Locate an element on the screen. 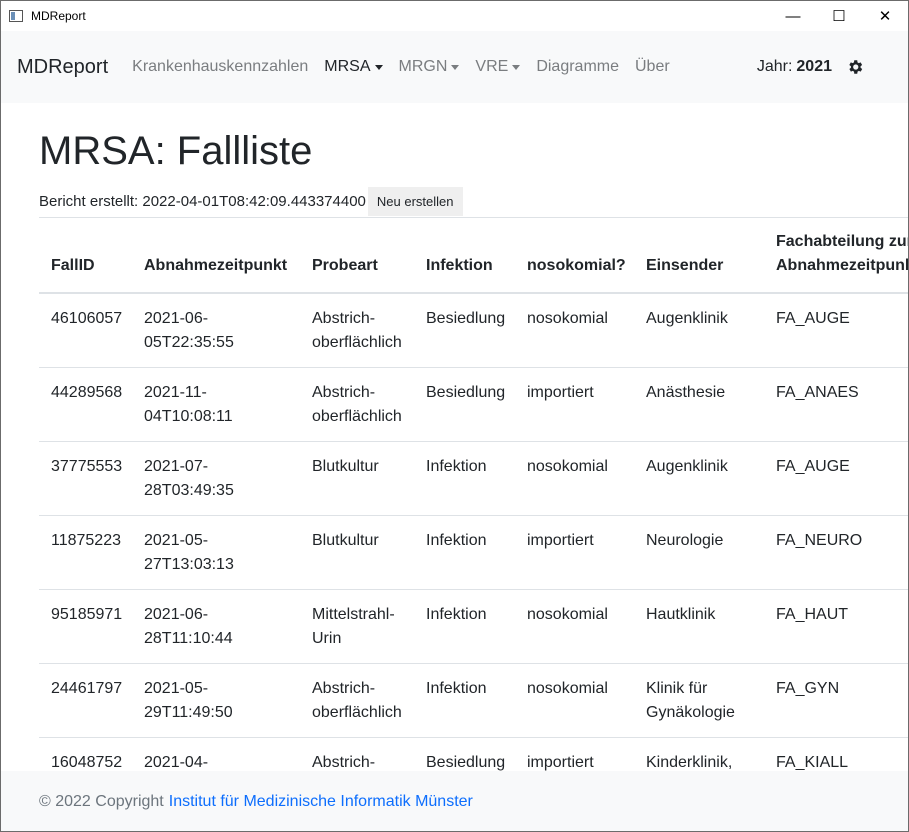 Image resolution: width=909 pixels, height=832 pixels. table-cell: 46106057 is located at coordinates (85, 330).